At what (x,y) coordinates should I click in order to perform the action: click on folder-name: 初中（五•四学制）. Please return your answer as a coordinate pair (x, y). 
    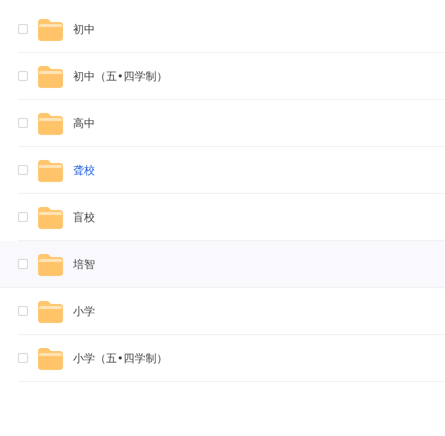
    Looking at the image, I should click on (120, 76).